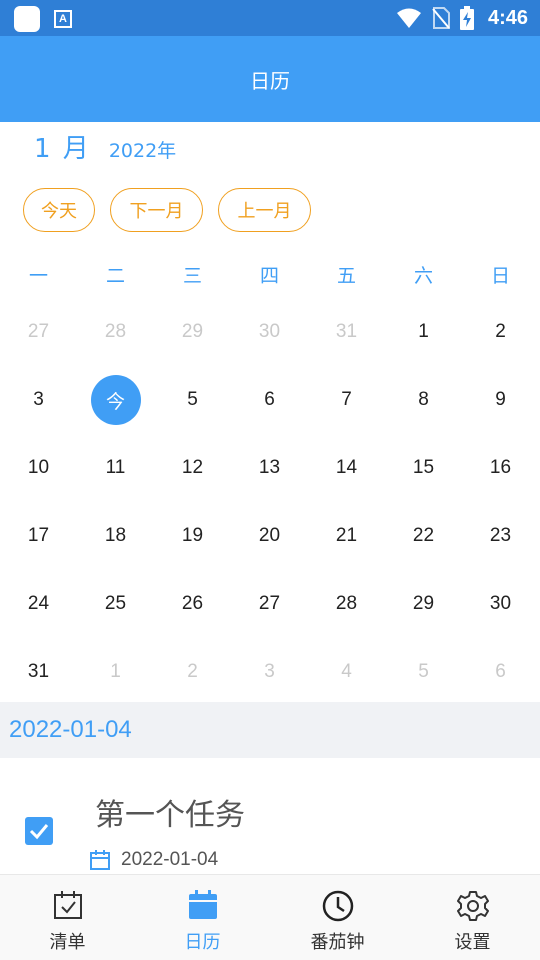 The image size is (540, 960). Describe the element at coordinates (192, 604) in the screenshot. I see `calendar-day: 26` at that location.